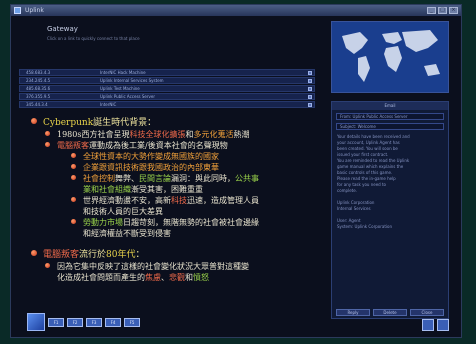 Image resolution: width=476 pixels, height=344 pixels. I want to click on slide-subitem: 勞動力市場日趨苛刻，無階無勢的社會被社會邊緣, so click(185, 222).